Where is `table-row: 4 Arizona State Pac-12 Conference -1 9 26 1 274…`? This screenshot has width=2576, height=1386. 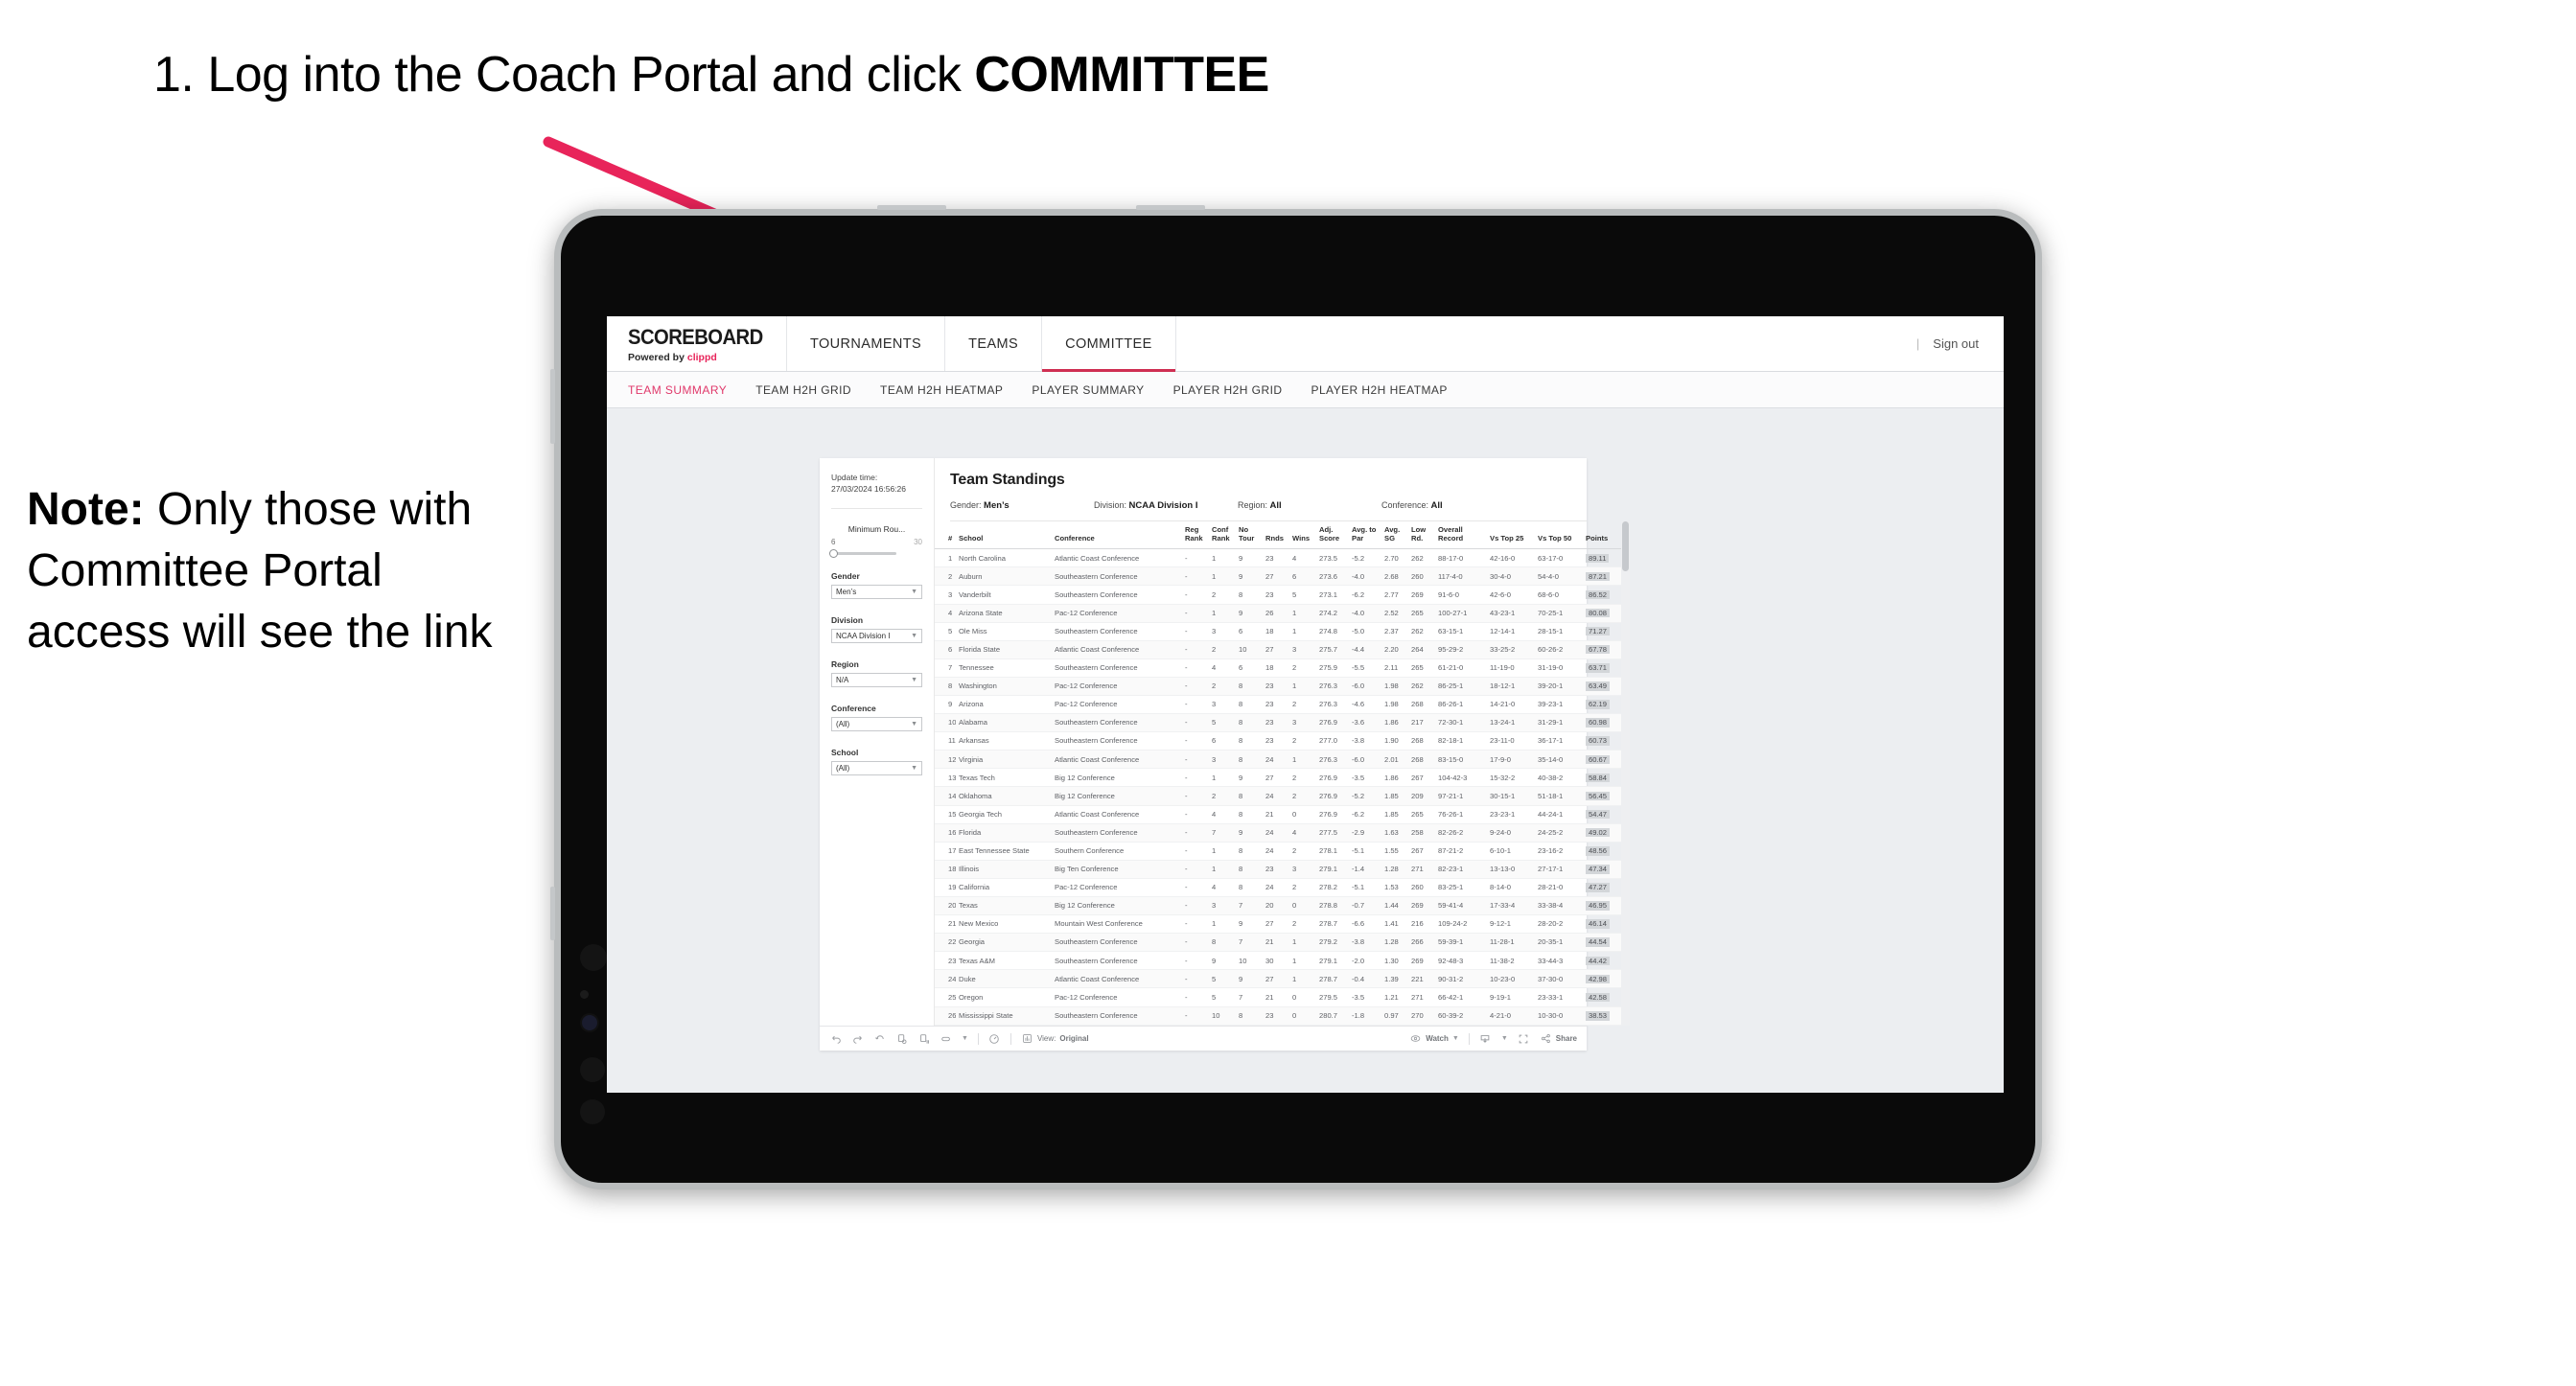 table-row: 4 Arizona State Pac-12 Conference -1 9 26 1 274… is located at coordinates (1278, 613).